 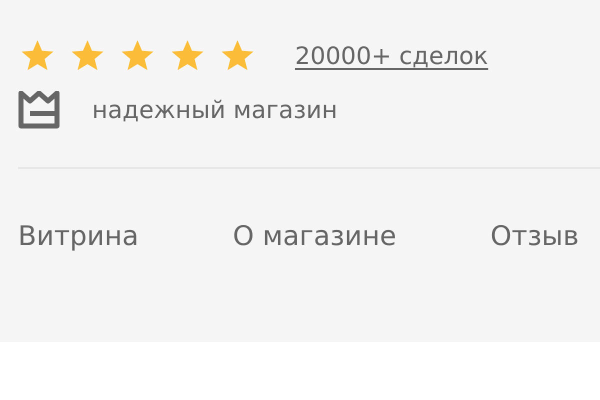 I want to click on tab: Витрина, so click(x=78, y=236).